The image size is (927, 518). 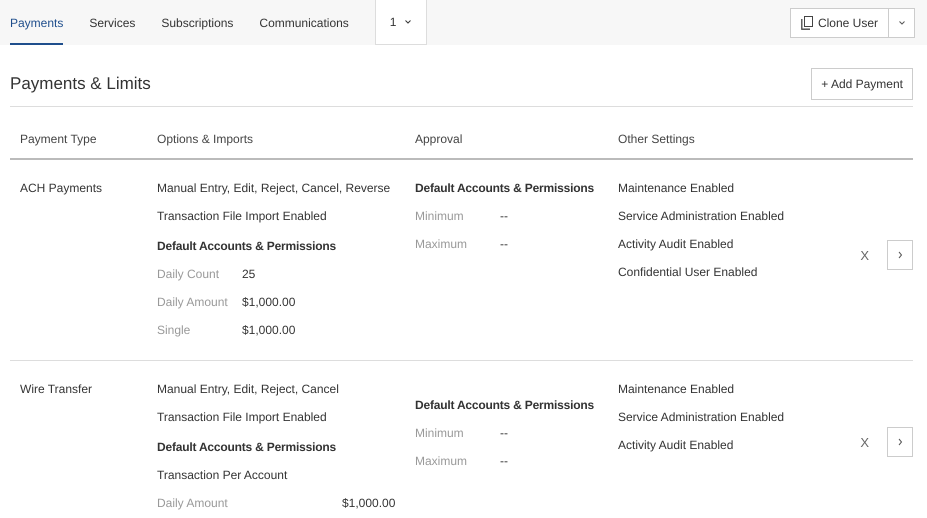 I want to click on tab: Subscriptions, so click(x=197, y=22).